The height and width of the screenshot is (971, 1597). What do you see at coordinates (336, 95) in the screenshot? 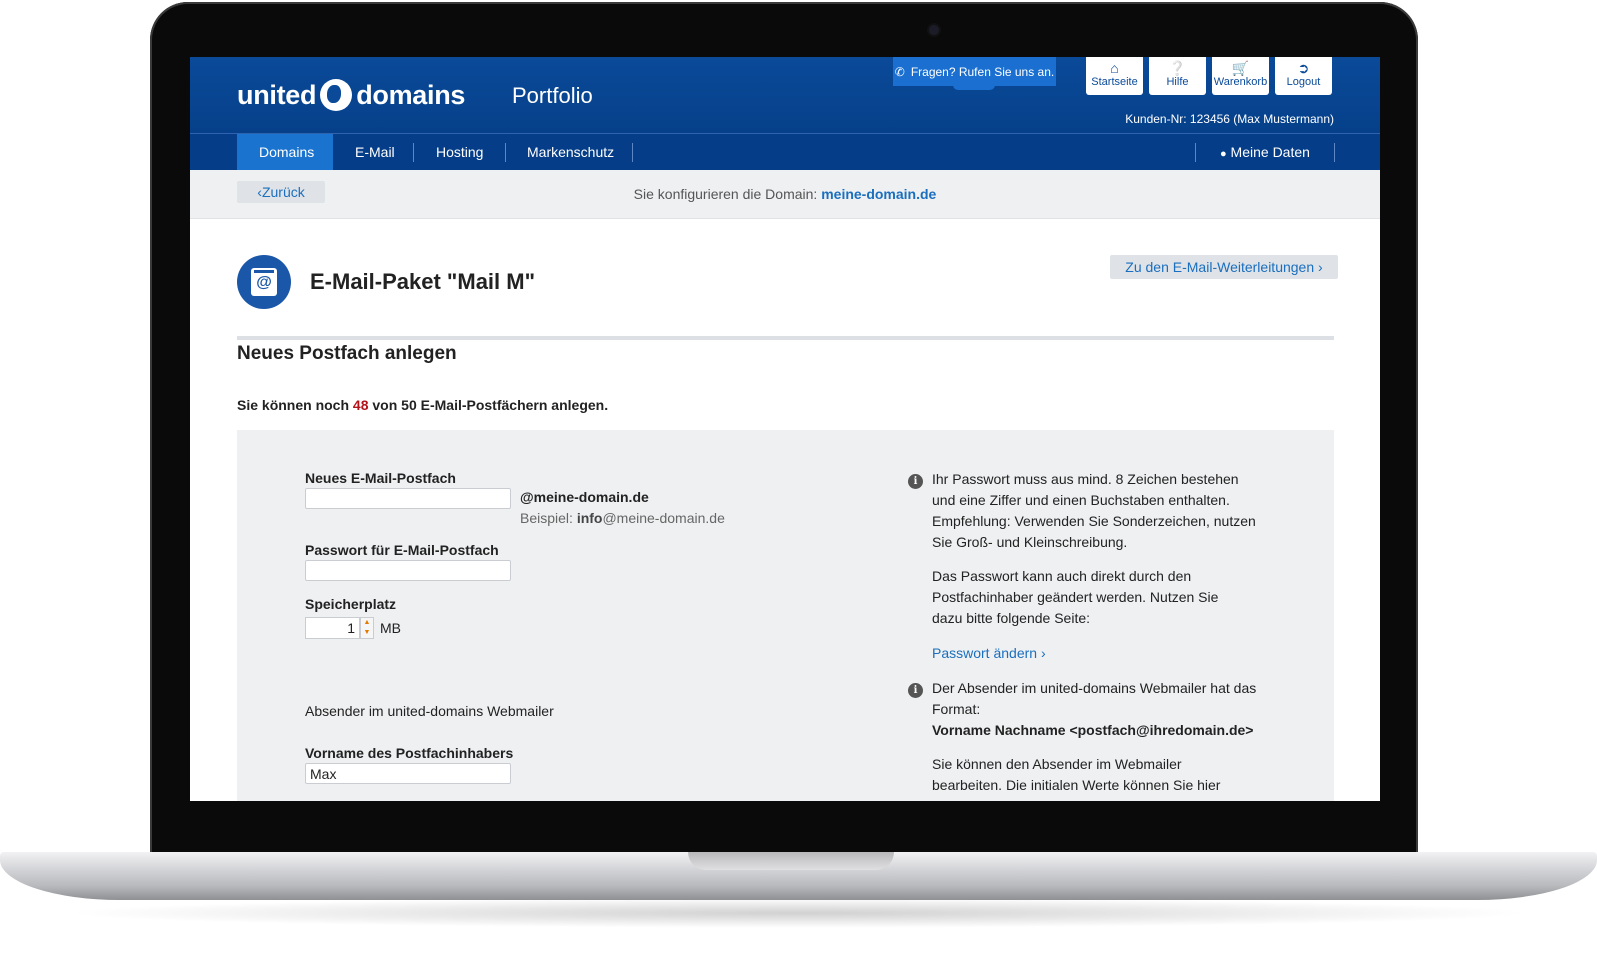
I see `globe-icon` at bounding box center [336, 95].